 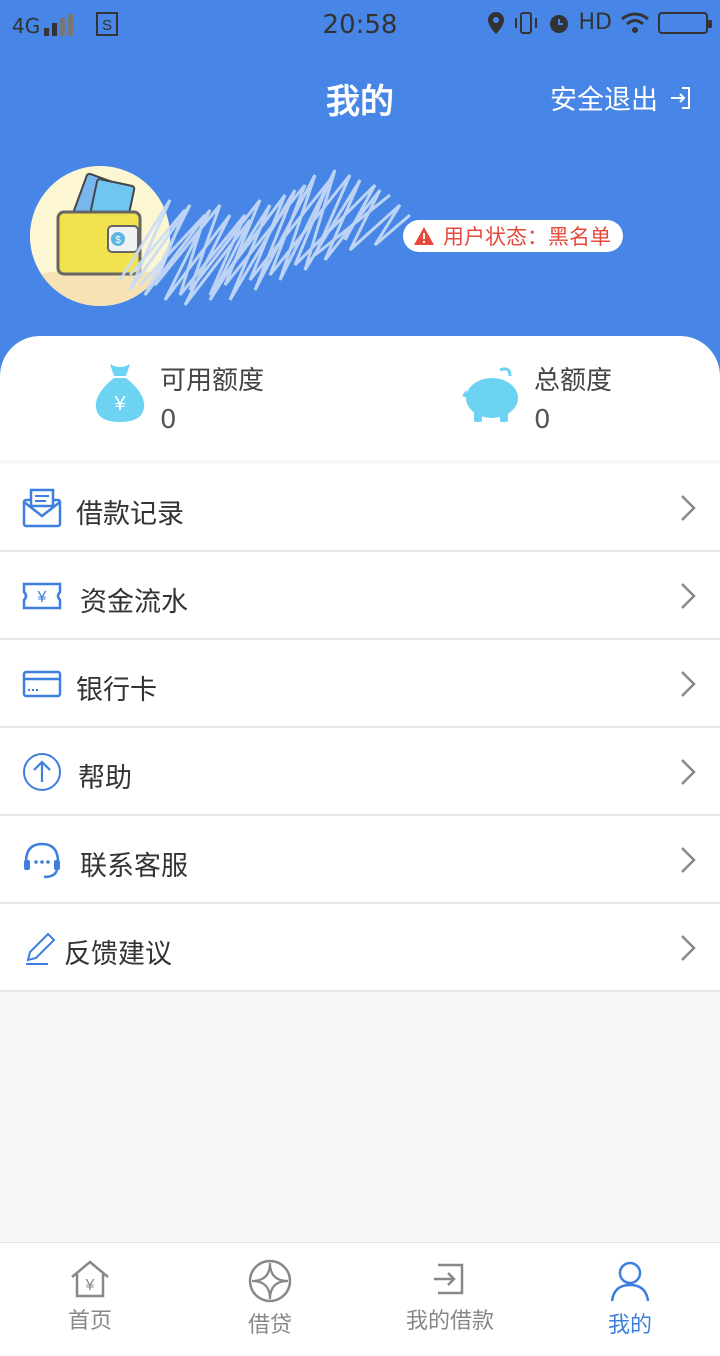 I want to click on user-status-badge: 用户状态：黑名单, so click(x=513, y=236).